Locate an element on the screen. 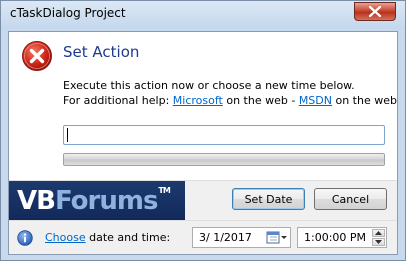 The image size is (406, 261). chevron-up-icon is located at coordinates (378, 233).